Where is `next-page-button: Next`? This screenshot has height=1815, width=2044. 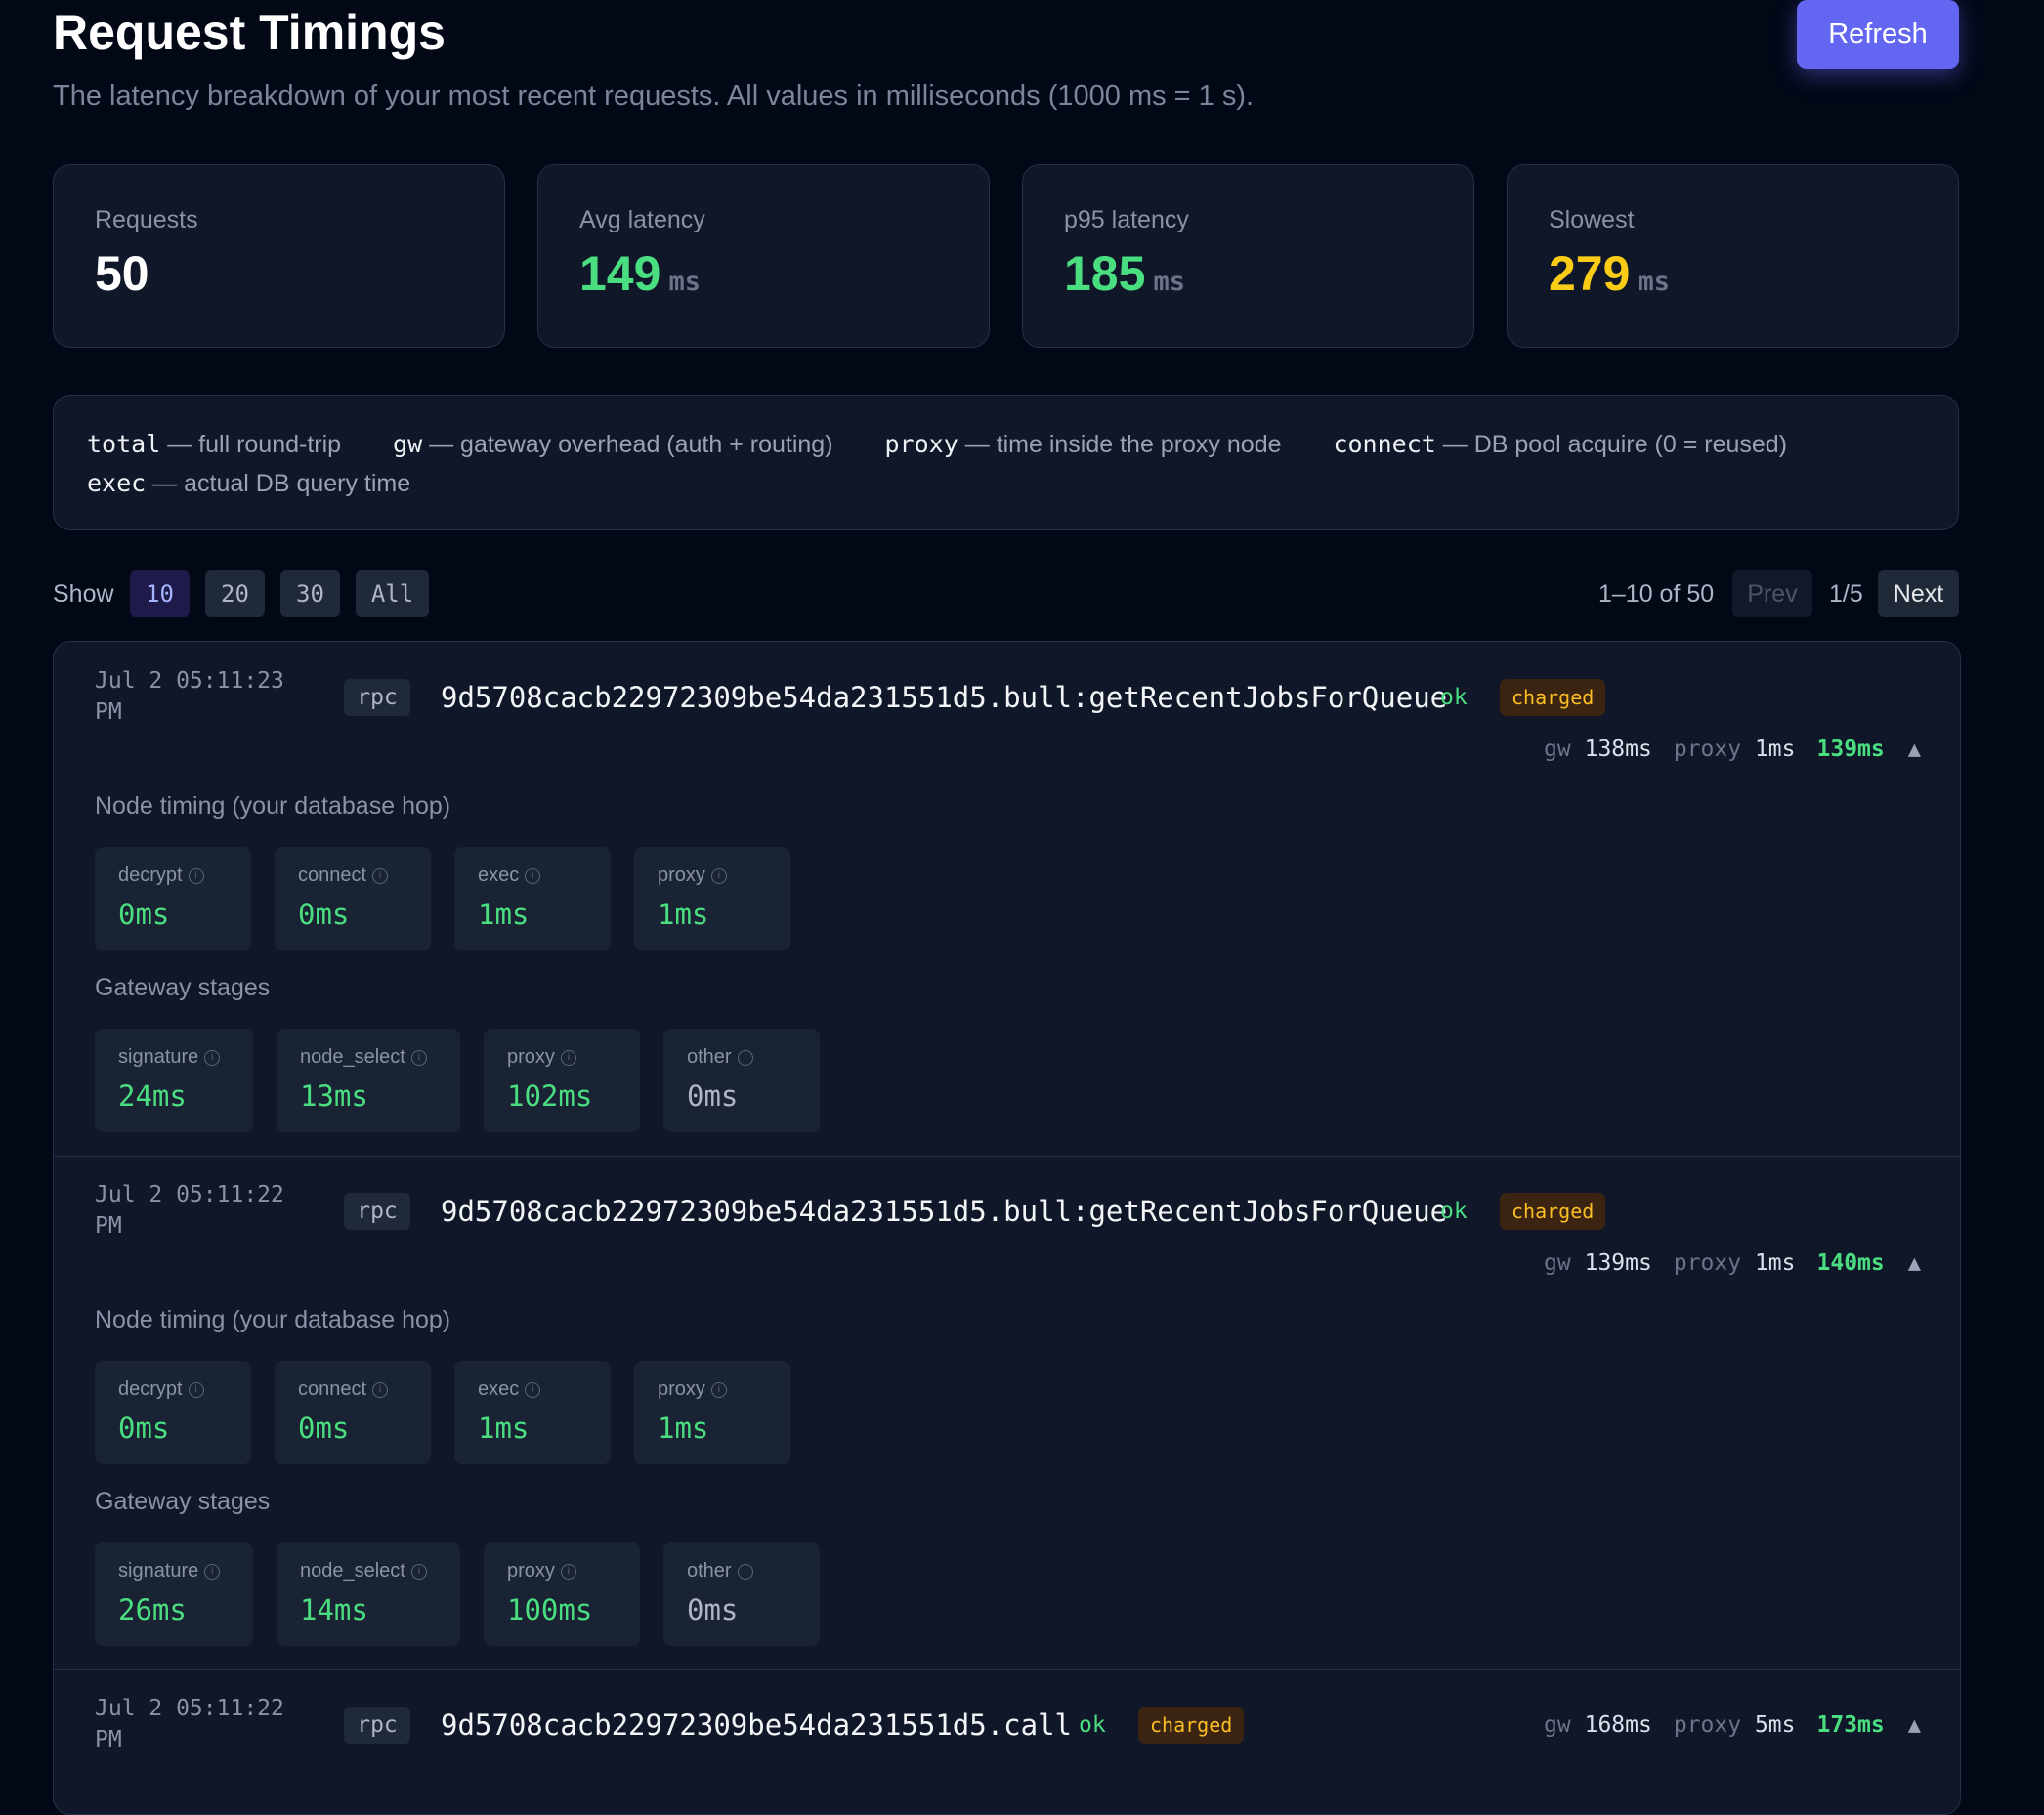
next-page-button: Next is located at coordinates (1918, 593).